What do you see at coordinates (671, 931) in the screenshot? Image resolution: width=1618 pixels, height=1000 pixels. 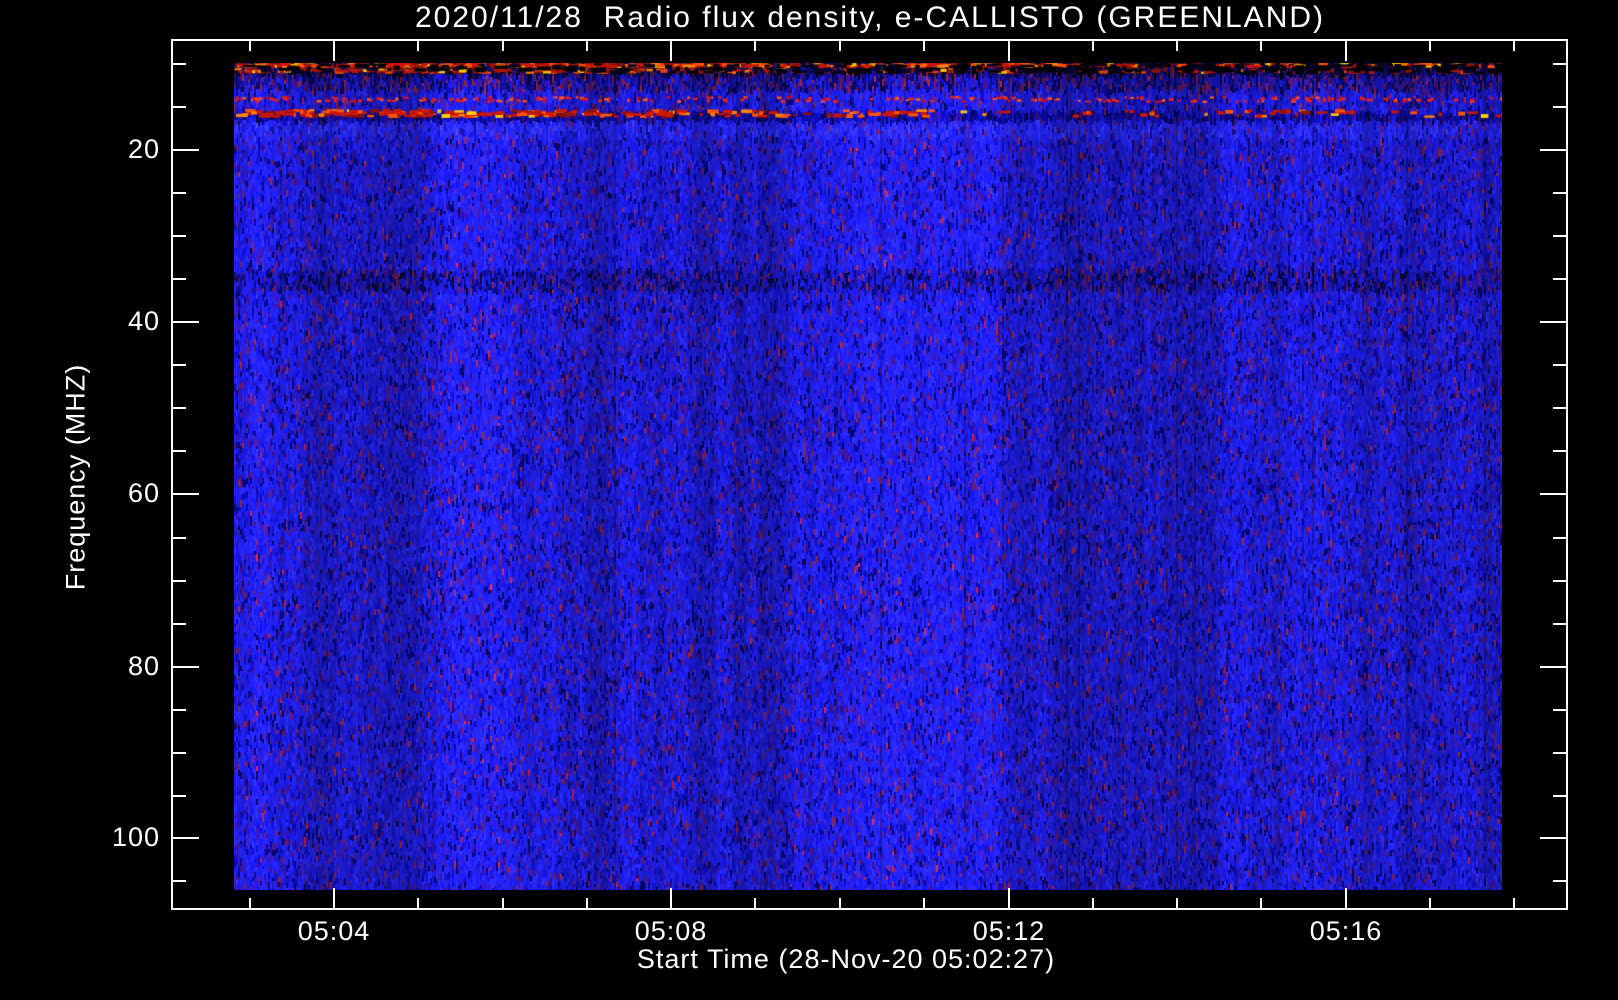 I see `x-tick-label: 05:08` at bounding box center [671, 931].